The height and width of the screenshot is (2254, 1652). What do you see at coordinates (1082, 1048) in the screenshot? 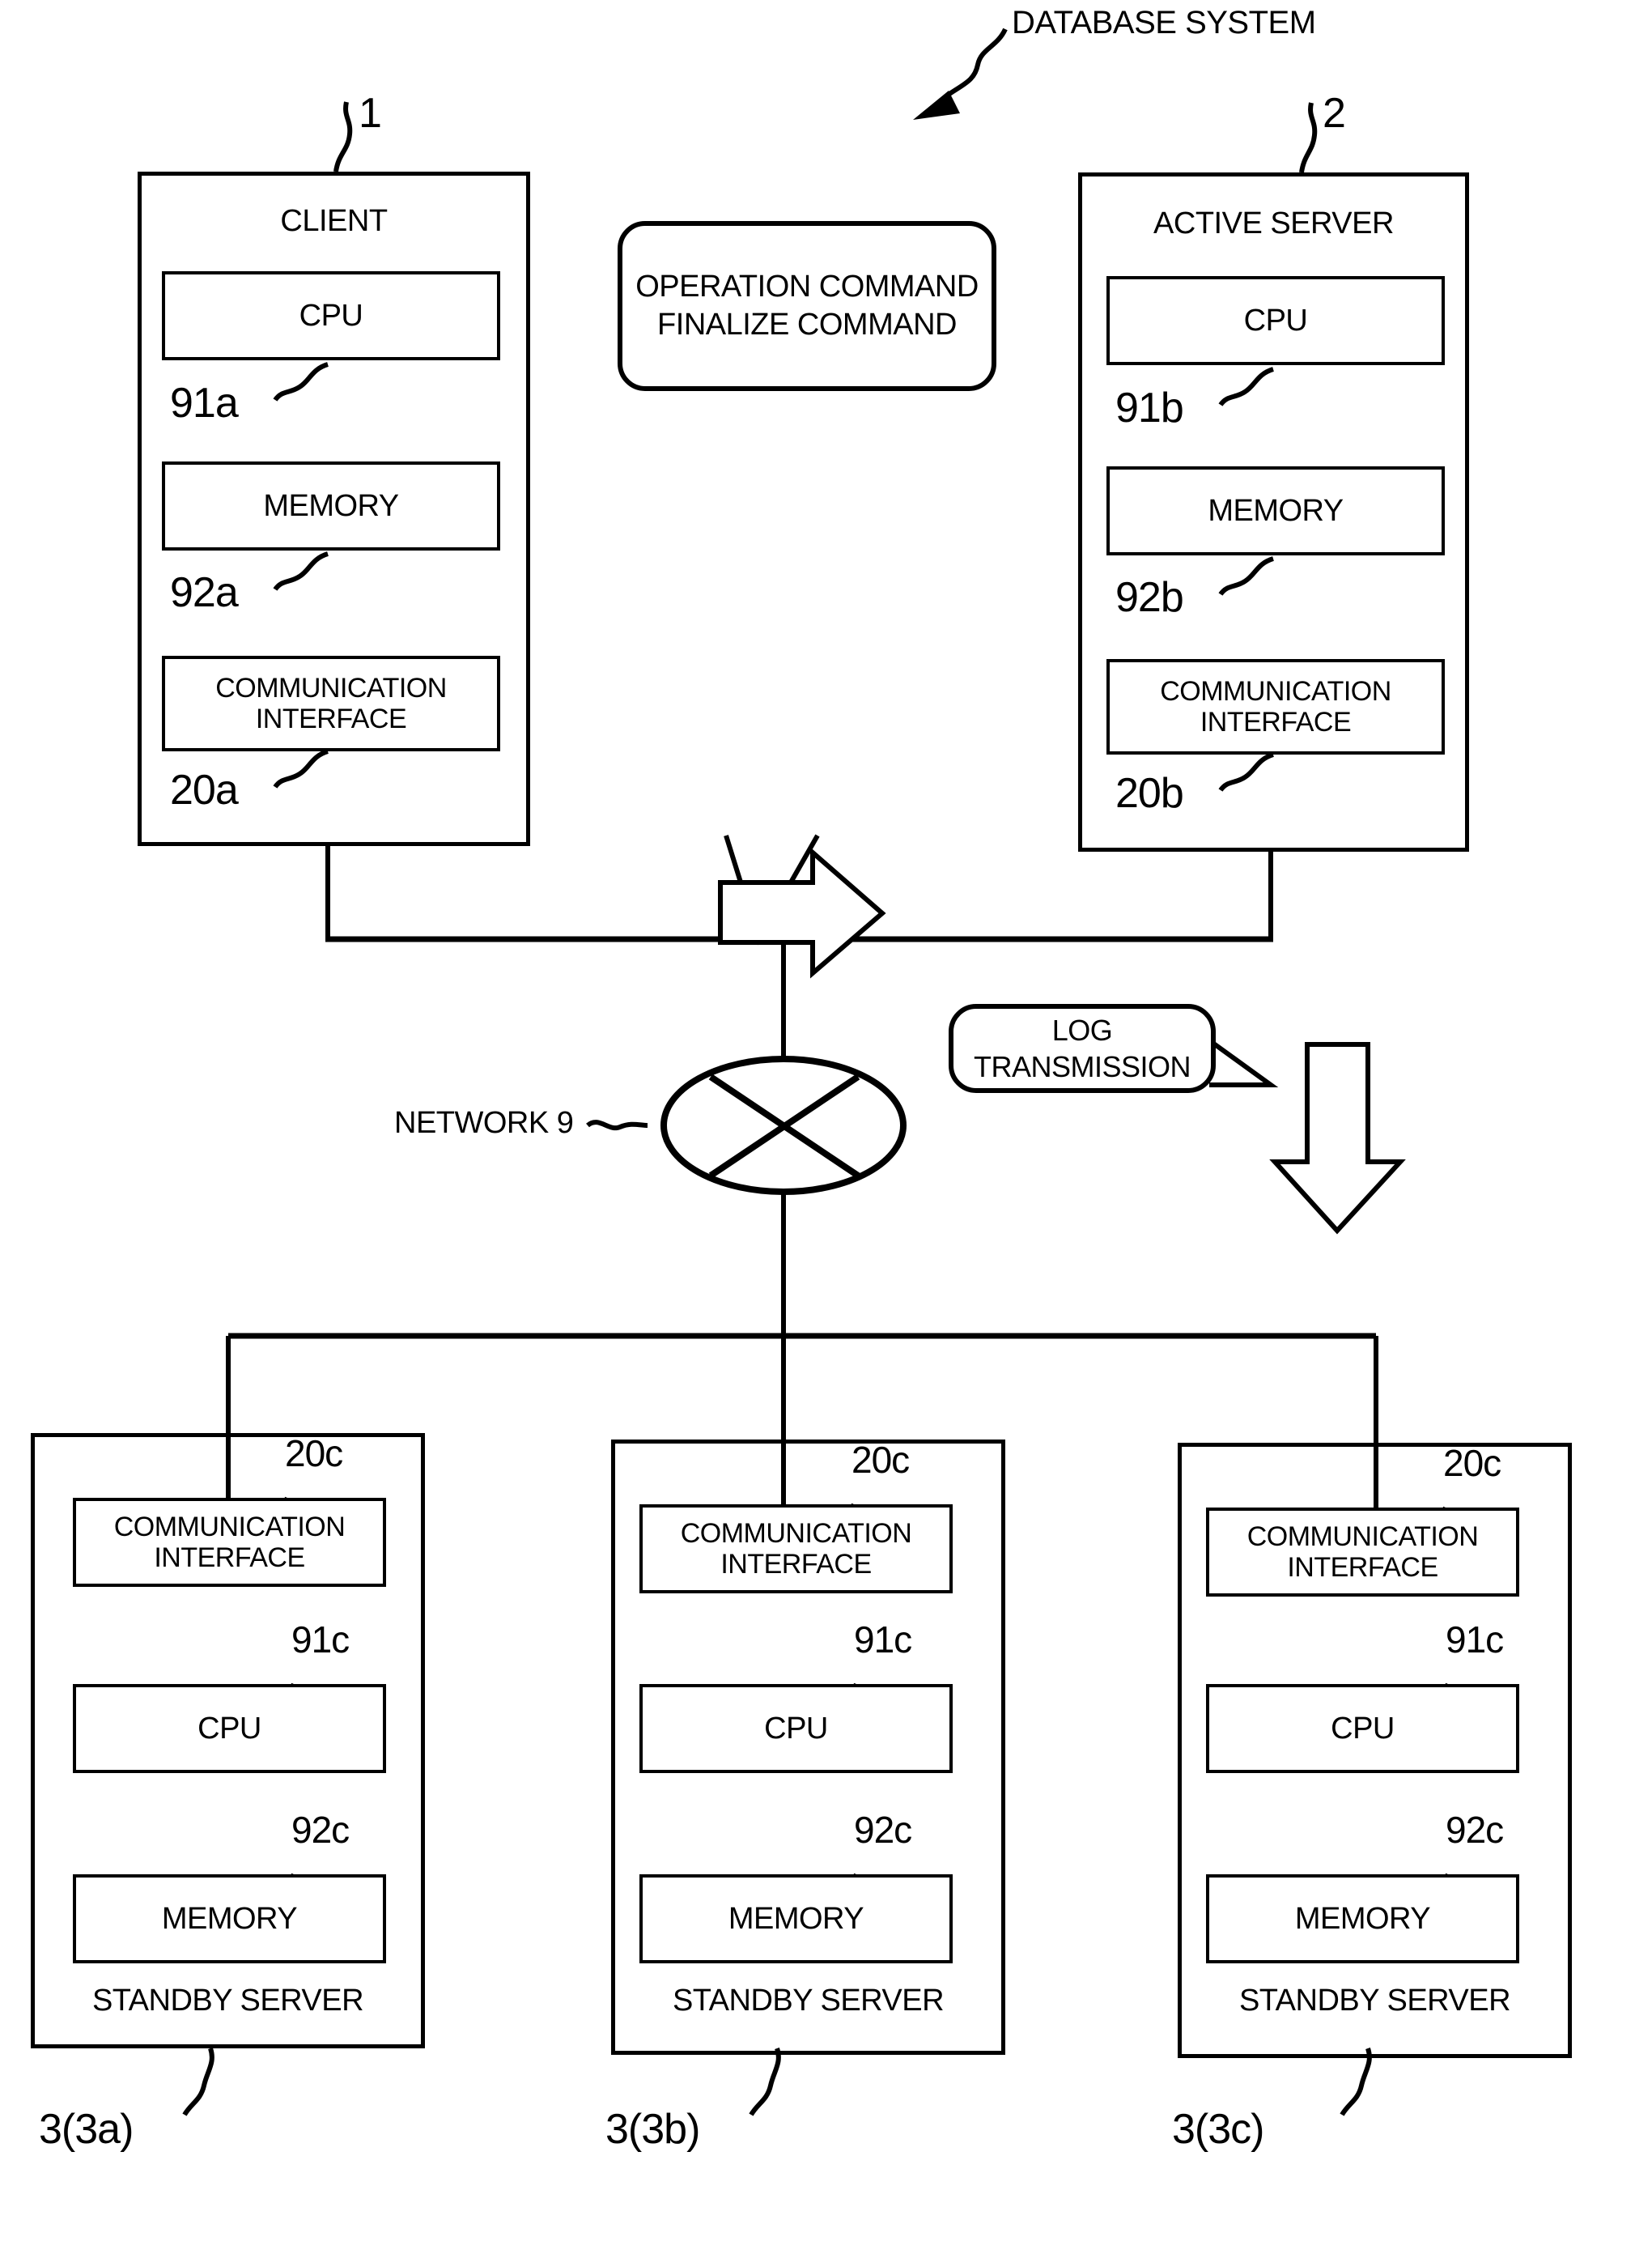
I see `log-transmission-bubble: LOG TRANSMISSION` at bounding box center [1082, 1048].